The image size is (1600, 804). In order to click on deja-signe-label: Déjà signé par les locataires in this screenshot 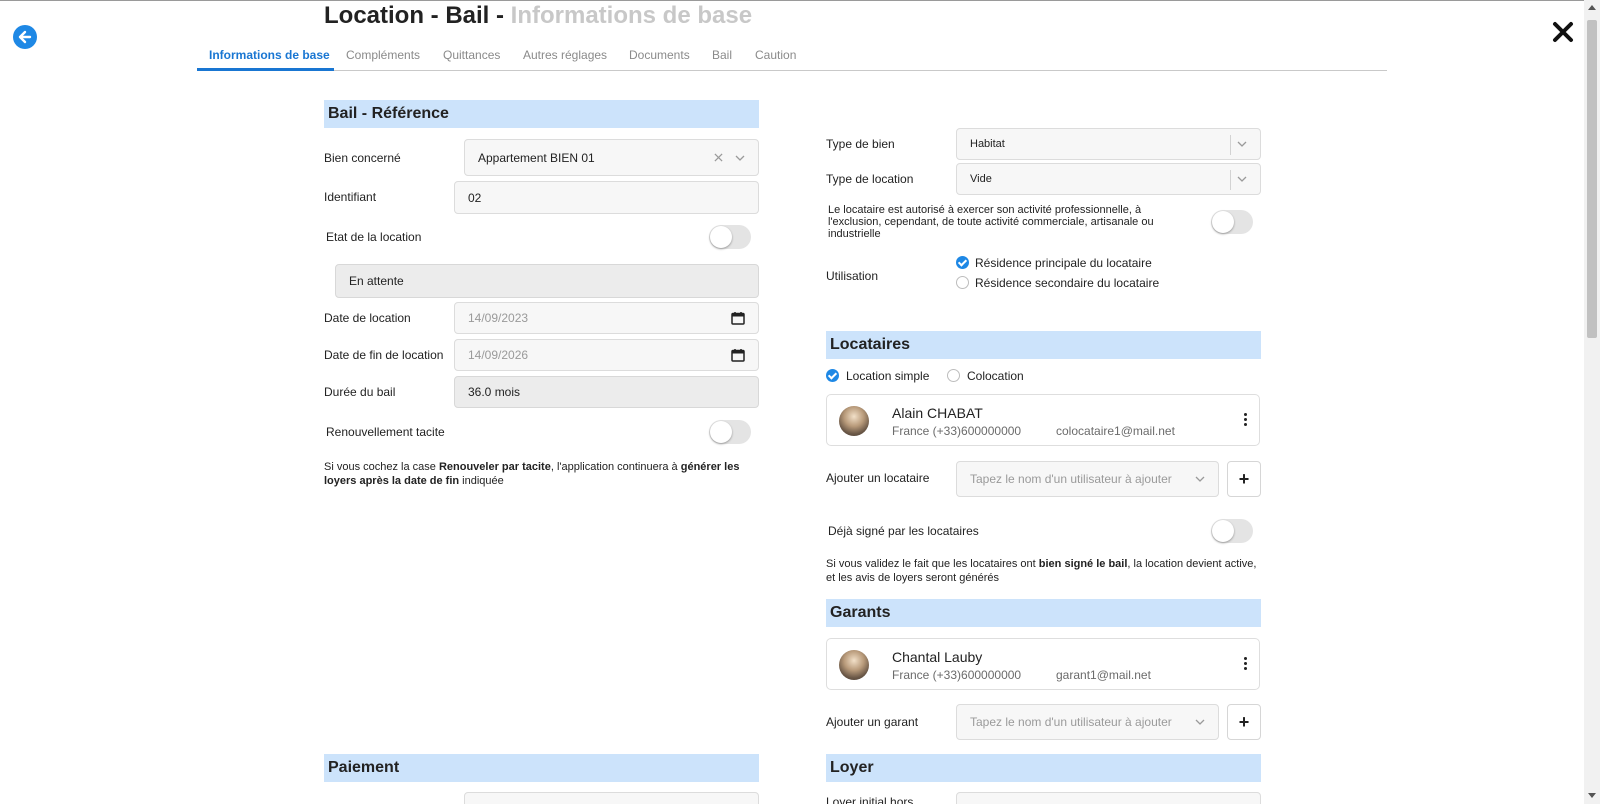, I will do `click(903, 531)`.